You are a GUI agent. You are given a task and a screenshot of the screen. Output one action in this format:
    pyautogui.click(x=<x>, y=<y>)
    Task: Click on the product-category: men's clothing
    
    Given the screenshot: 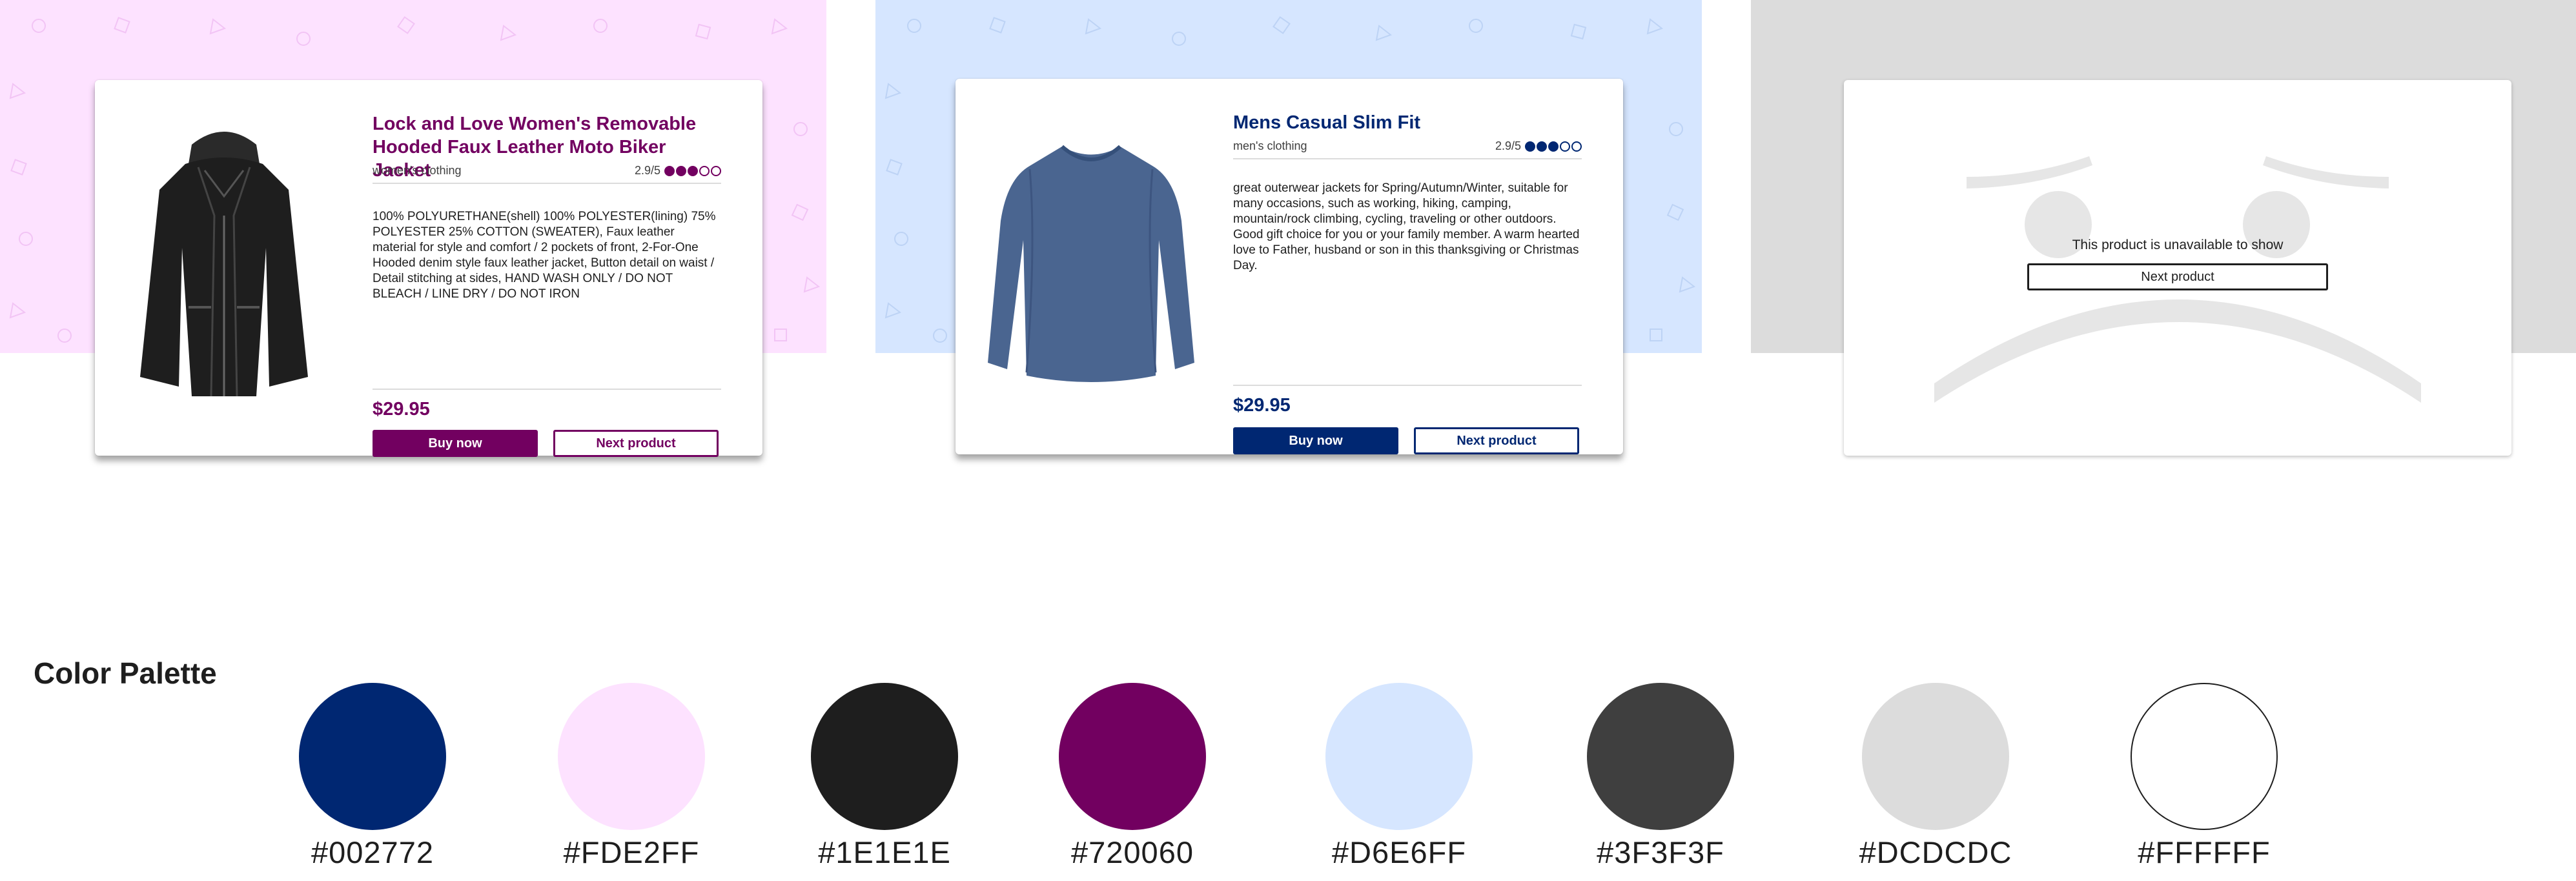 What is the action you would take?
    pyautogui.click(x=1270, y=145)
    